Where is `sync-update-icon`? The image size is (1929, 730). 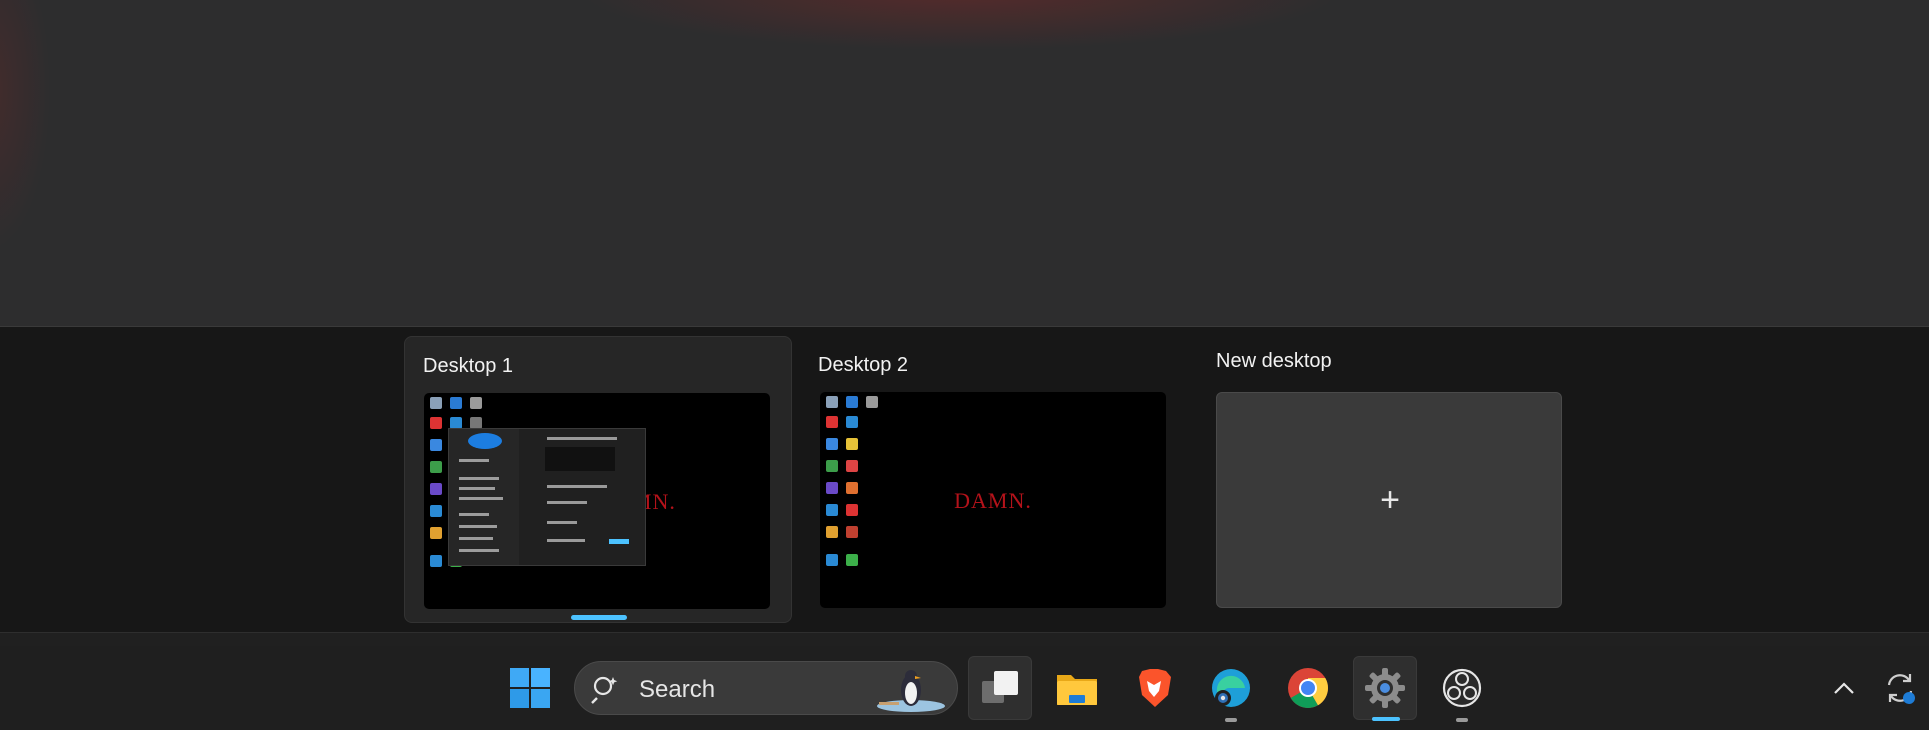 sync-update-icon is located at coordinates (1900, 688).